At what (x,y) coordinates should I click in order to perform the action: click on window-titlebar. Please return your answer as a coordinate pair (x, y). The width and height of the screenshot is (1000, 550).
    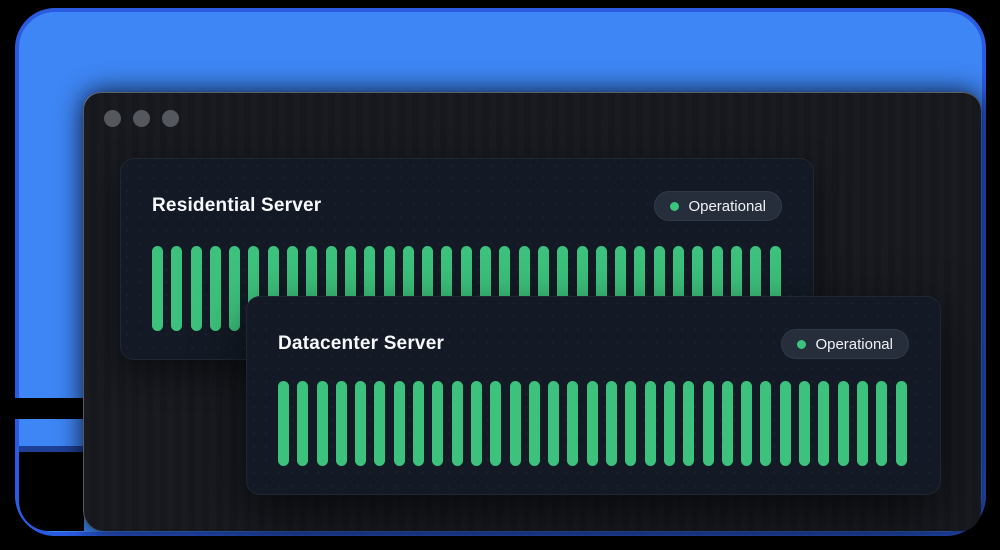
    Looking at the image, I should click on (141, 118).